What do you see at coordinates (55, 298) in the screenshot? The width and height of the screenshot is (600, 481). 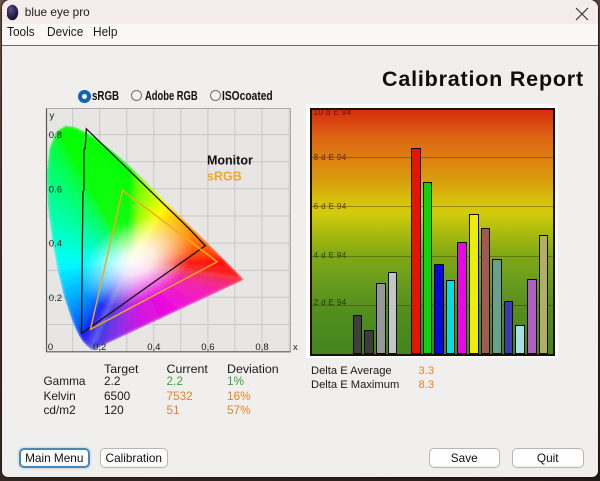 I see `svg-text: 0.2` at bounding box center [55, 298].